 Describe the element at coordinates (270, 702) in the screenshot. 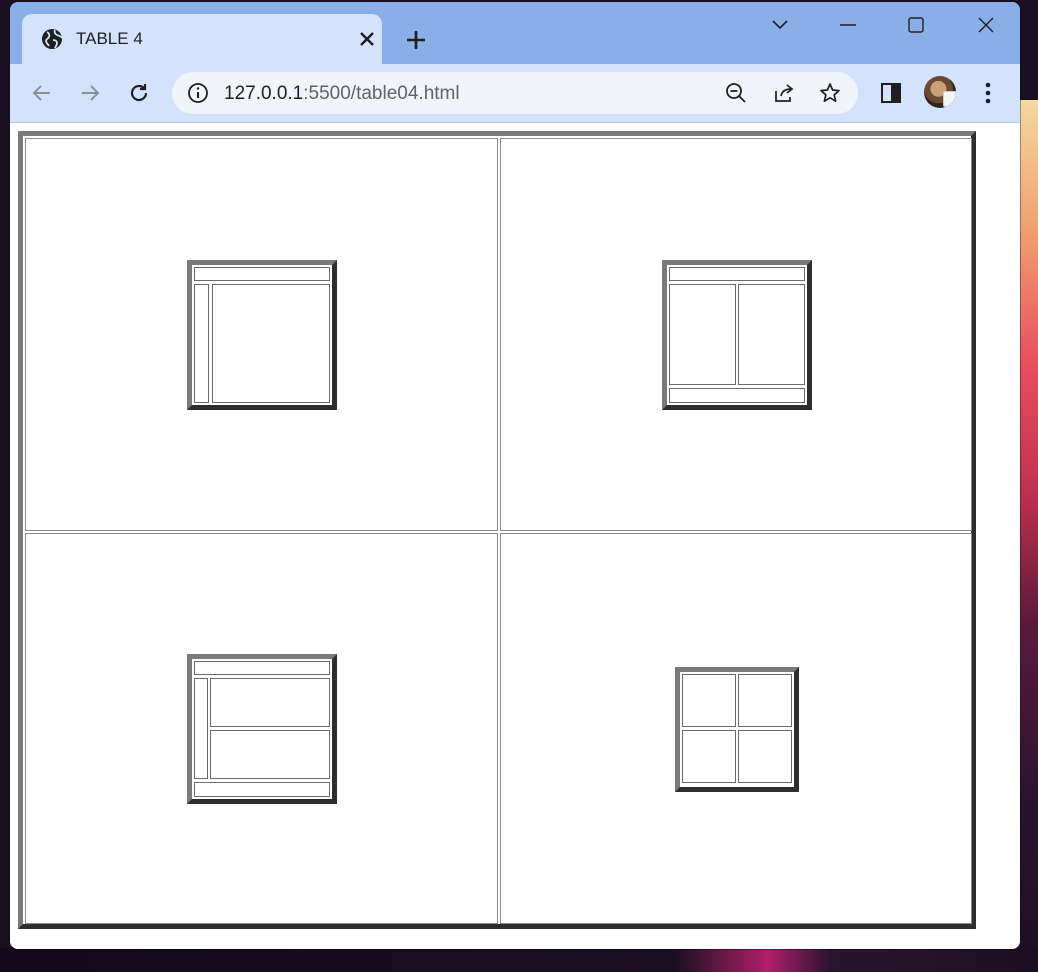

I see `upper-block` at that location.